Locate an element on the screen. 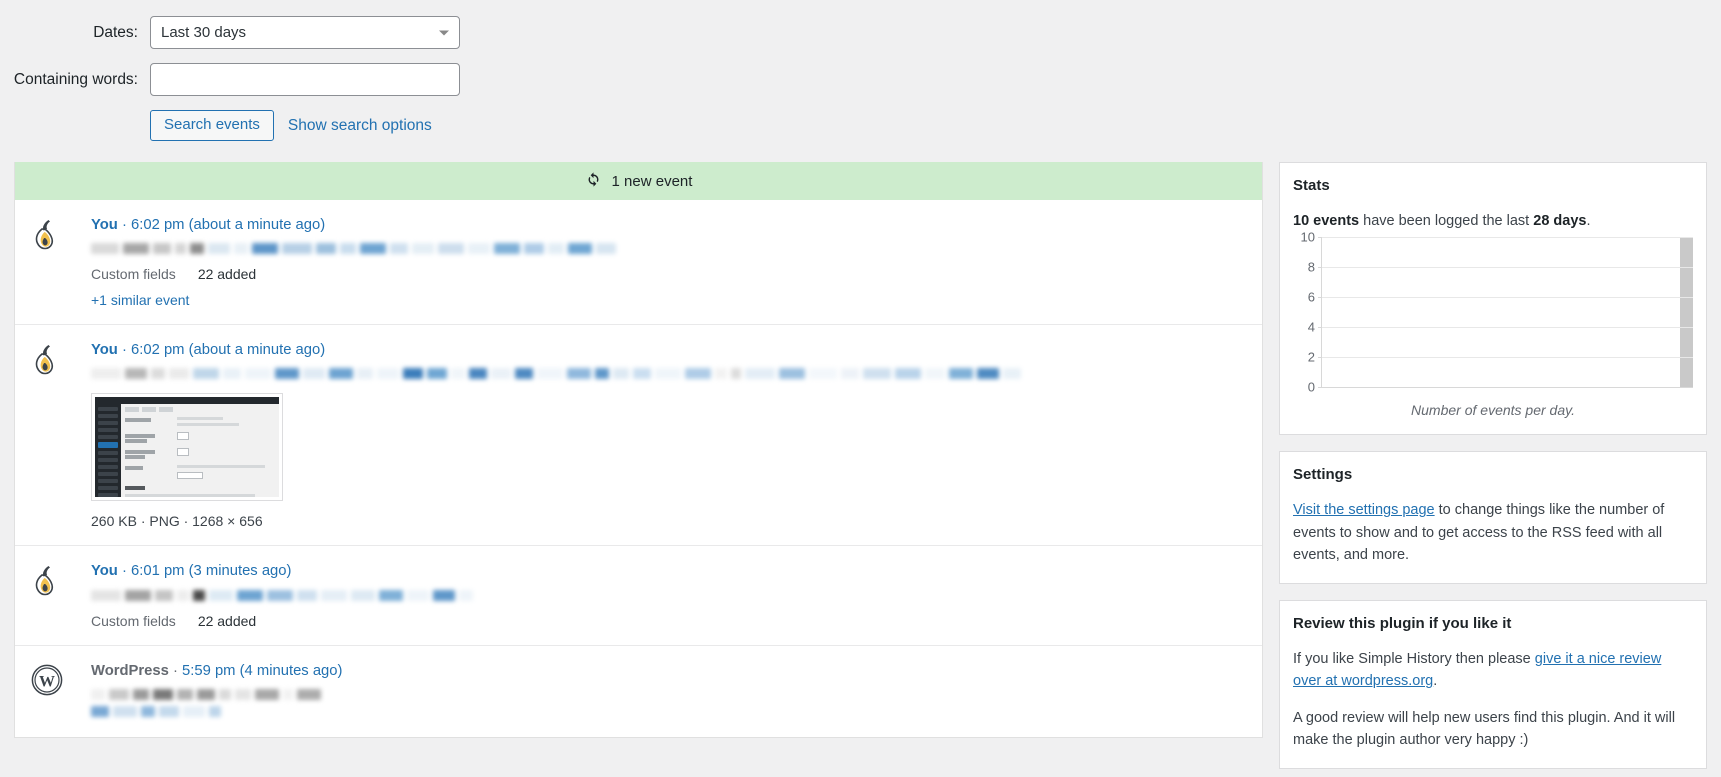 The width and height of the screenshot is (1721, 777). event-row: You · 6:02 pm (about a minute ago) is located at coordinates (638, 263).